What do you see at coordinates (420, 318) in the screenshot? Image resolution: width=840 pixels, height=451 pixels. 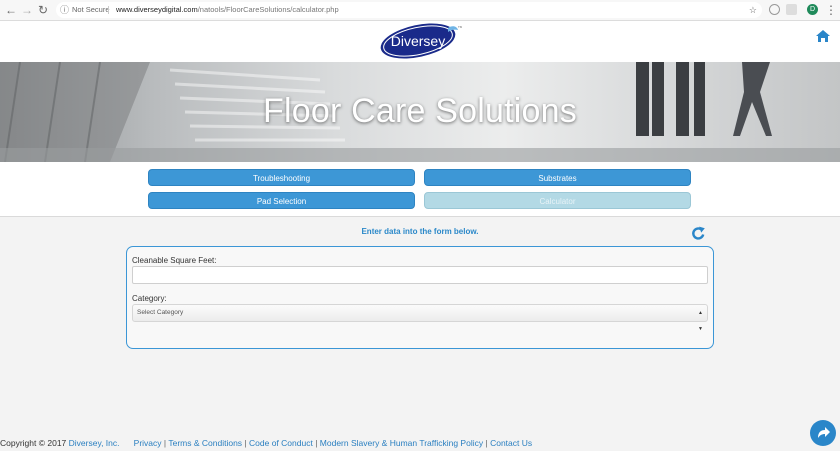 I see `category-select: Select Category ▲ ▼` at bounding box center [420, 318].